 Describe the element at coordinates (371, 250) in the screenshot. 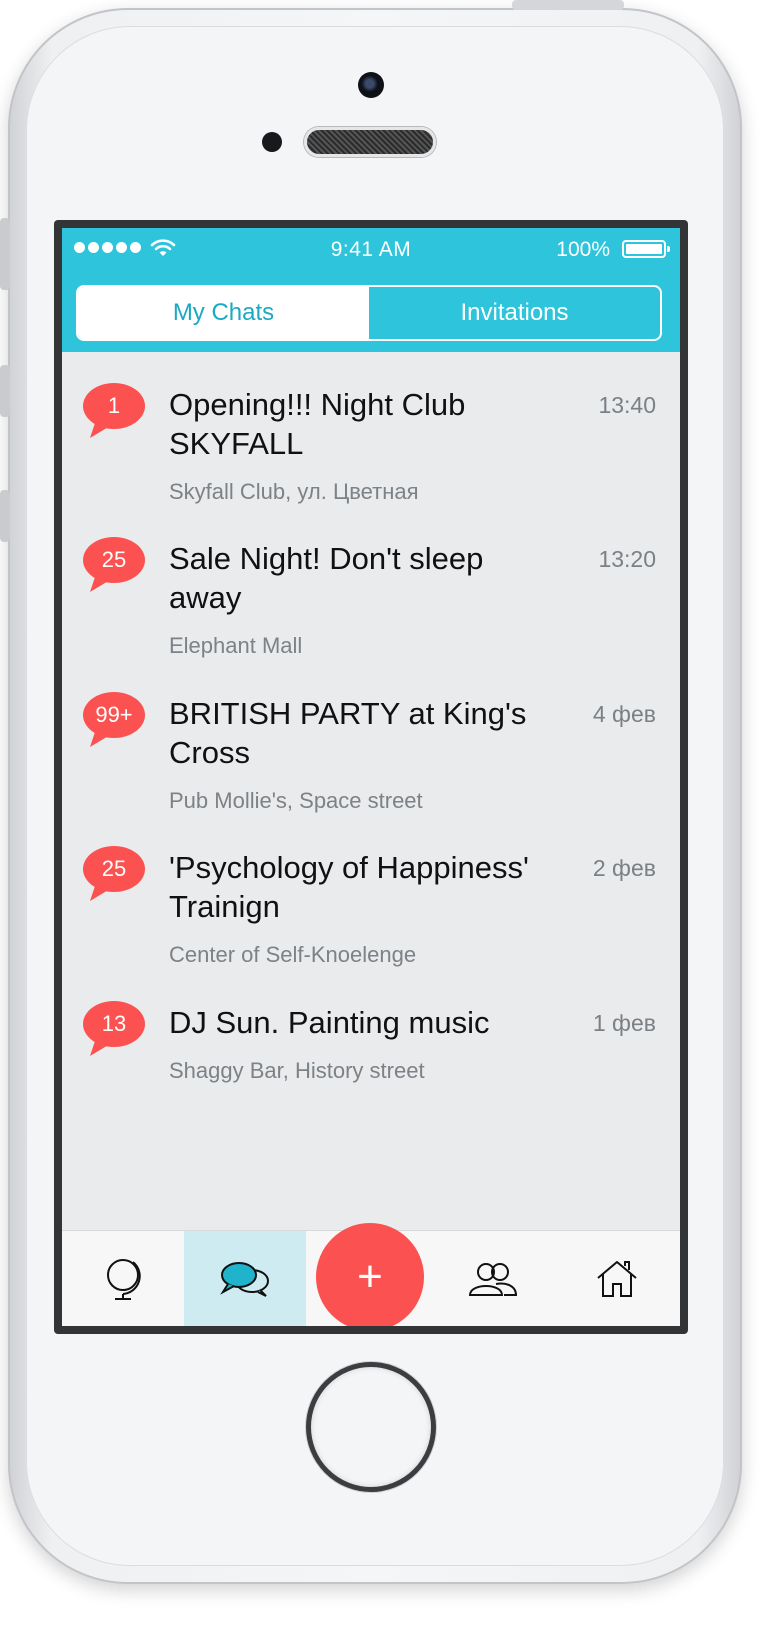

I see `status-bar: 9:41 AM 100%` at that location.